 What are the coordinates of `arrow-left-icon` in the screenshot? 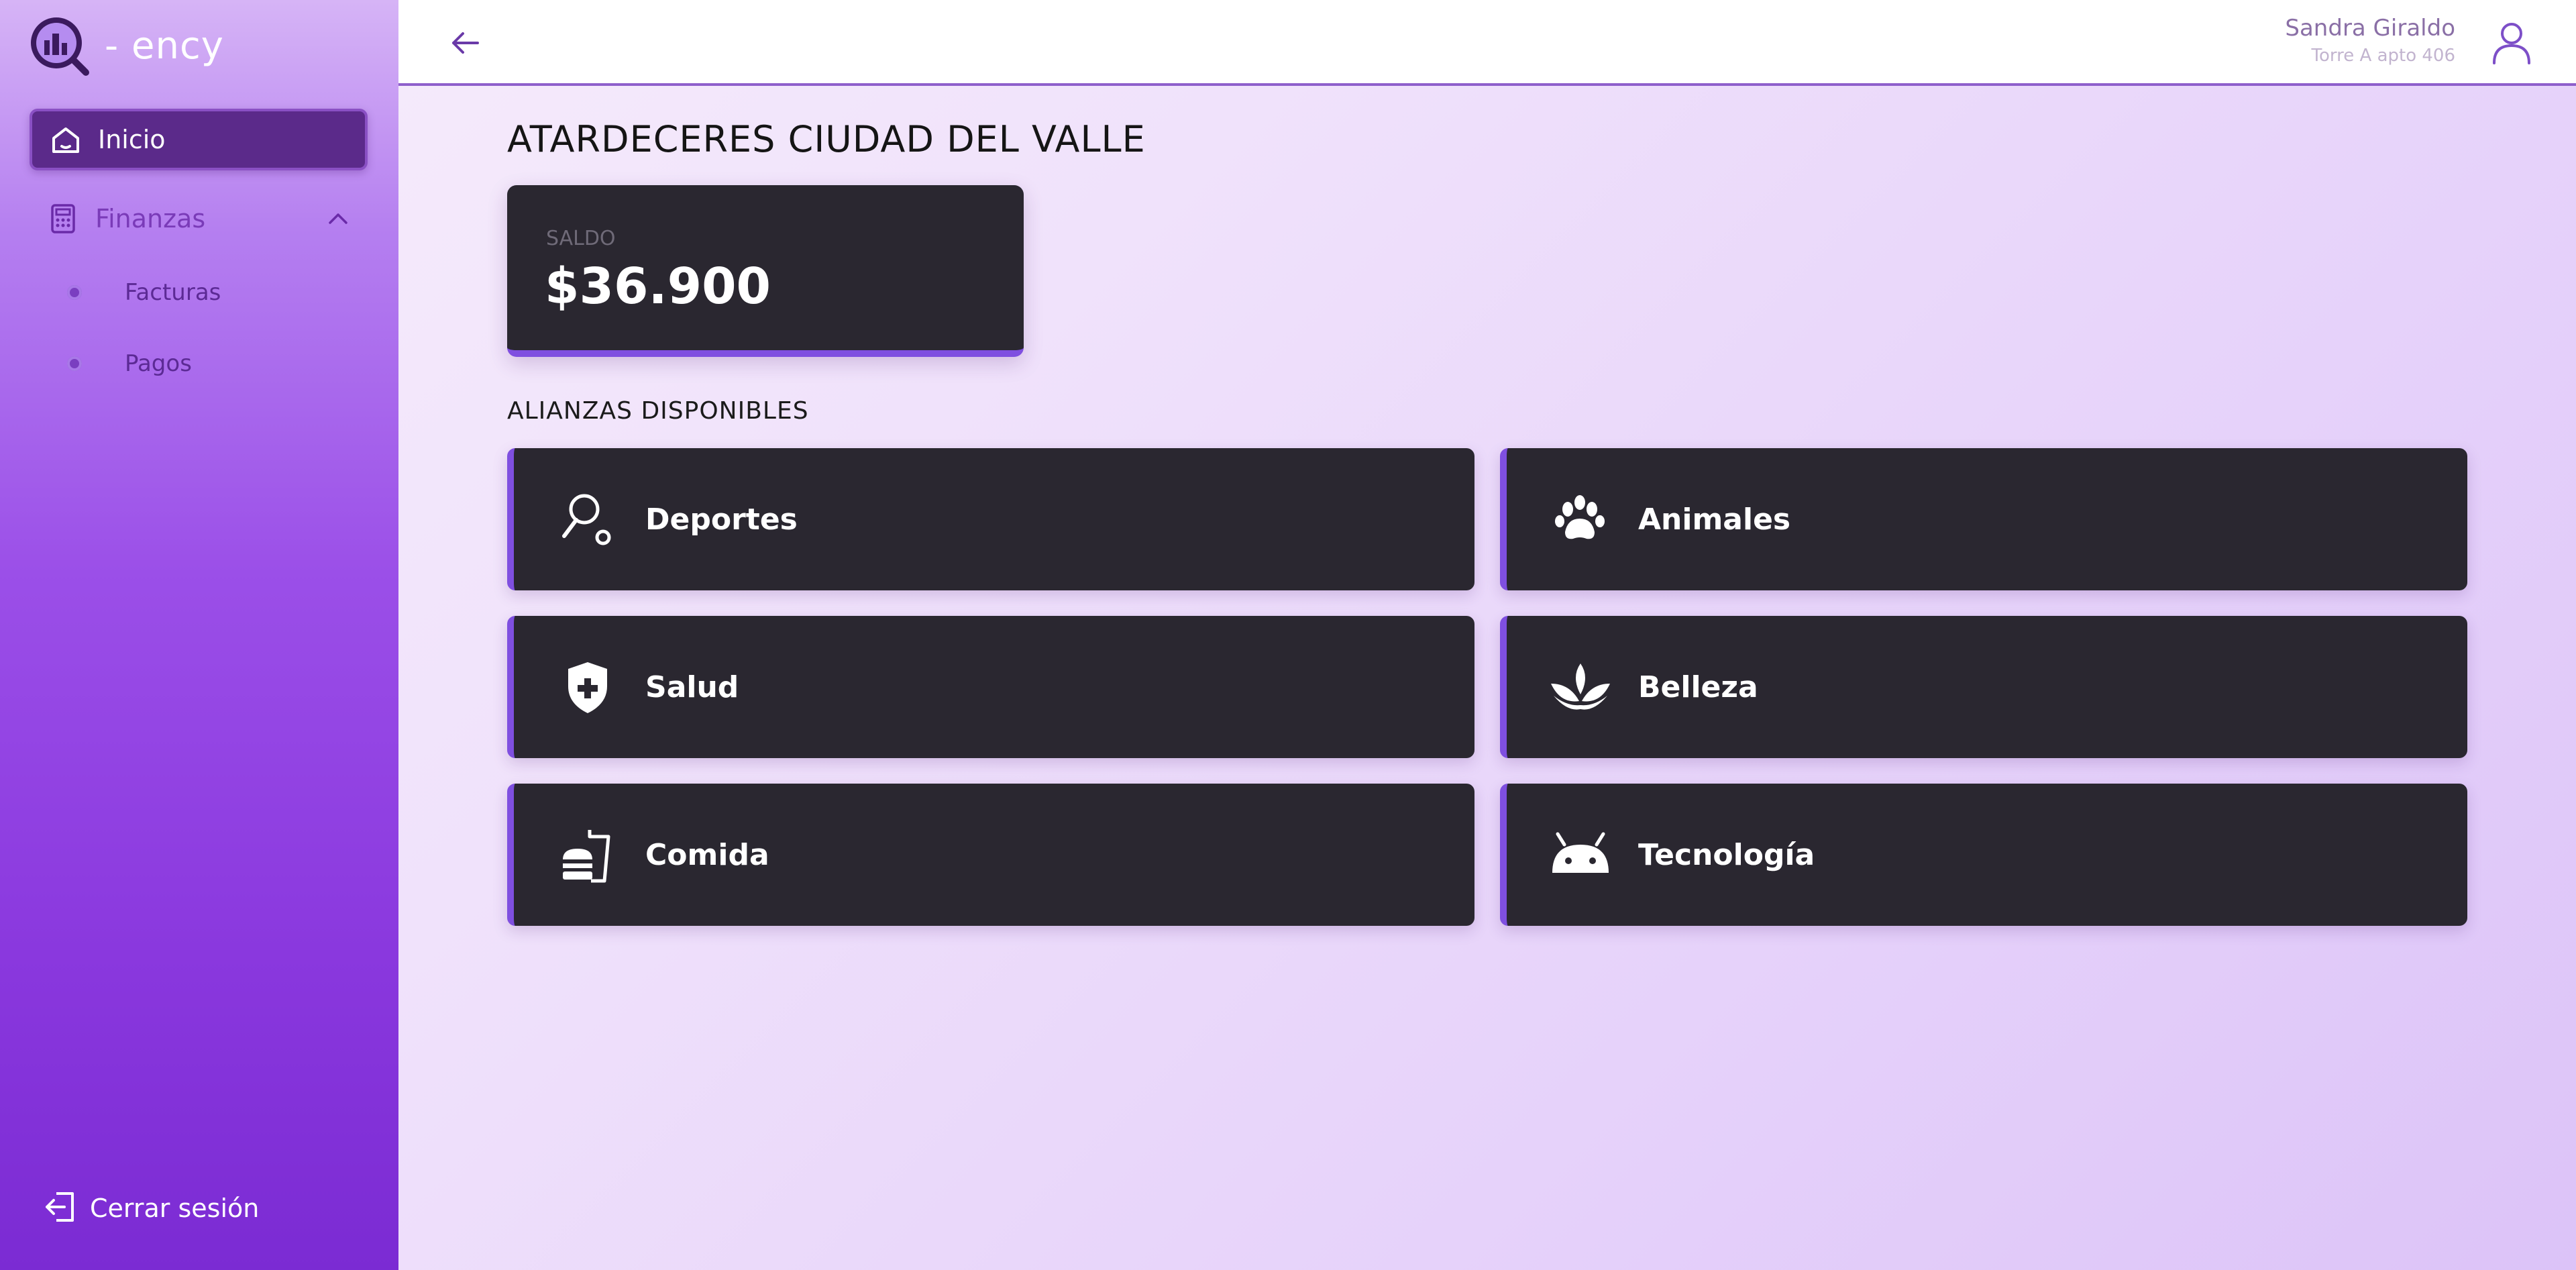 It's located at (465, 49).